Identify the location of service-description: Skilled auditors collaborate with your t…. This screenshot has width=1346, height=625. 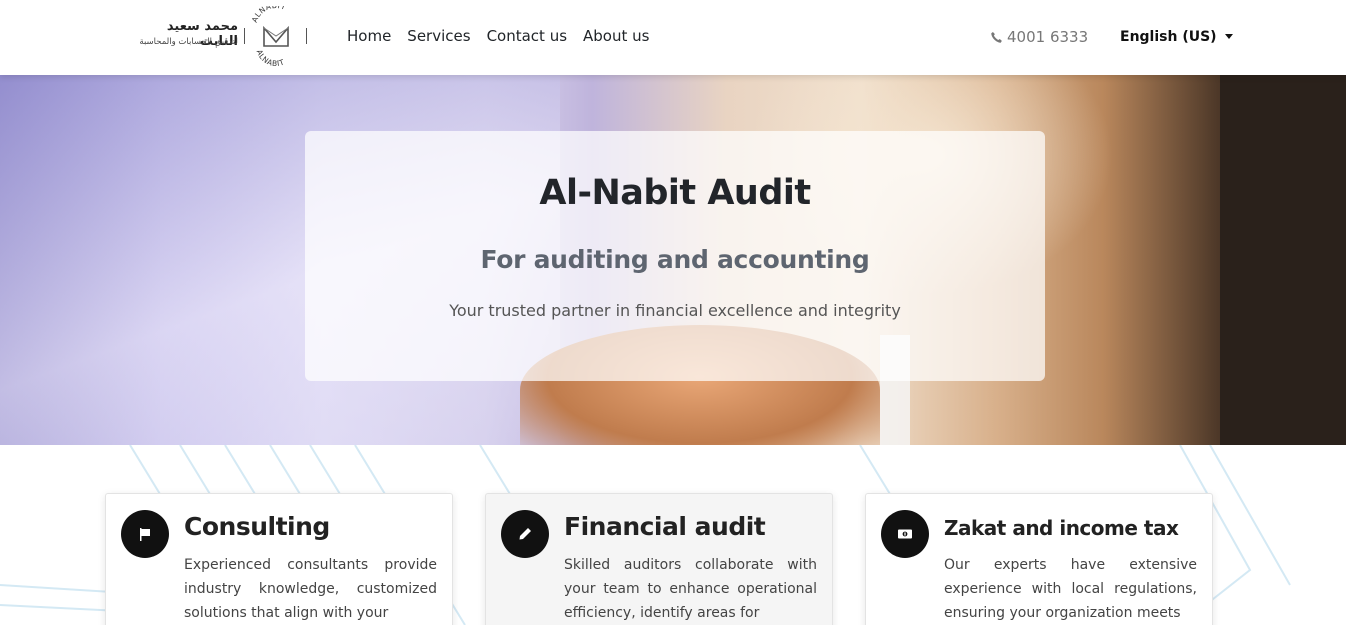
(690, 589).